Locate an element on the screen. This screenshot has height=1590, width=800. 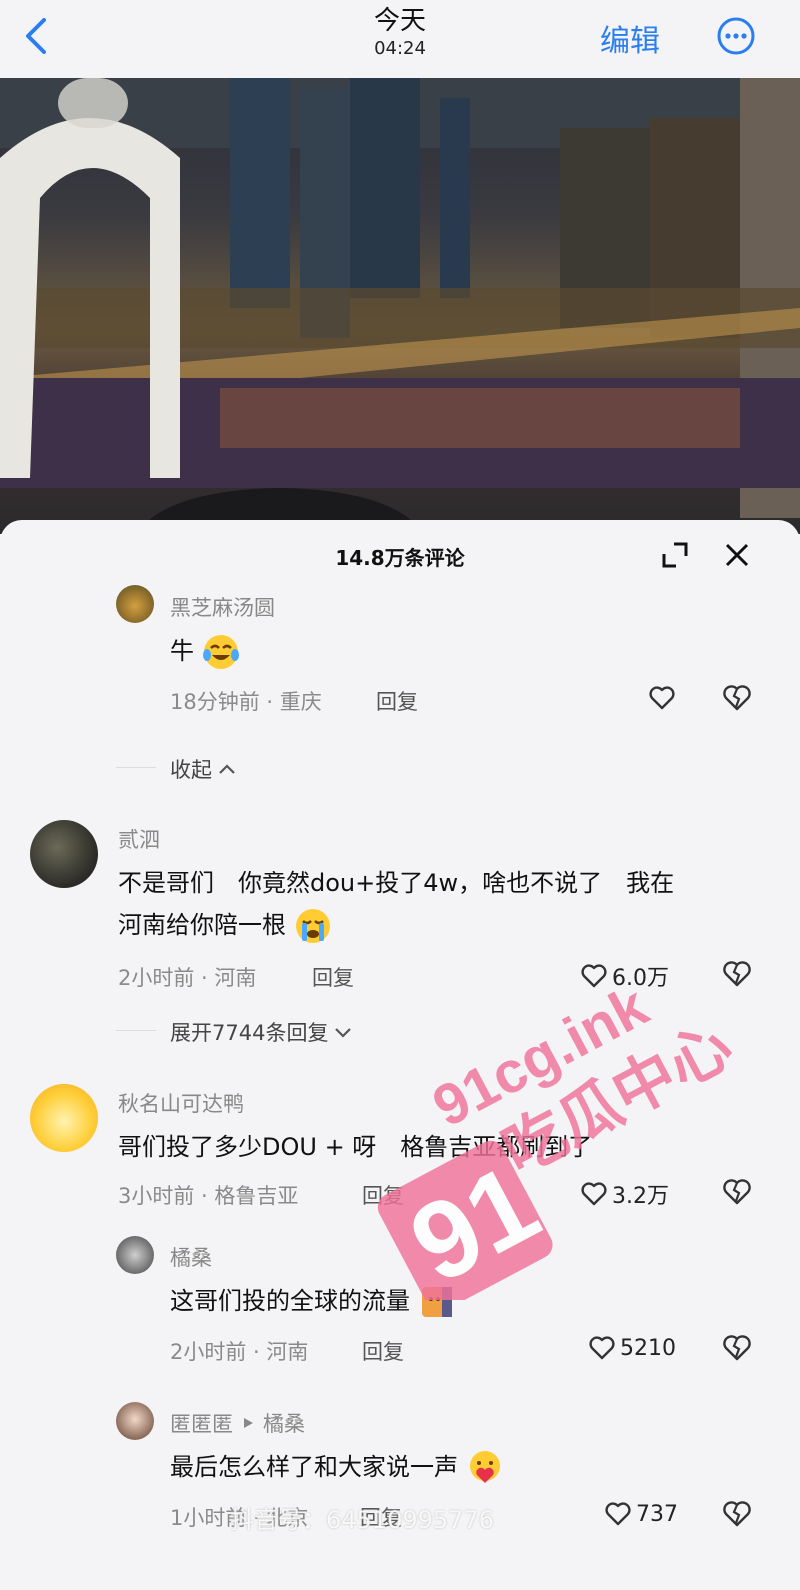
collapse-label: 收起 is located at coordinates (191, 770).